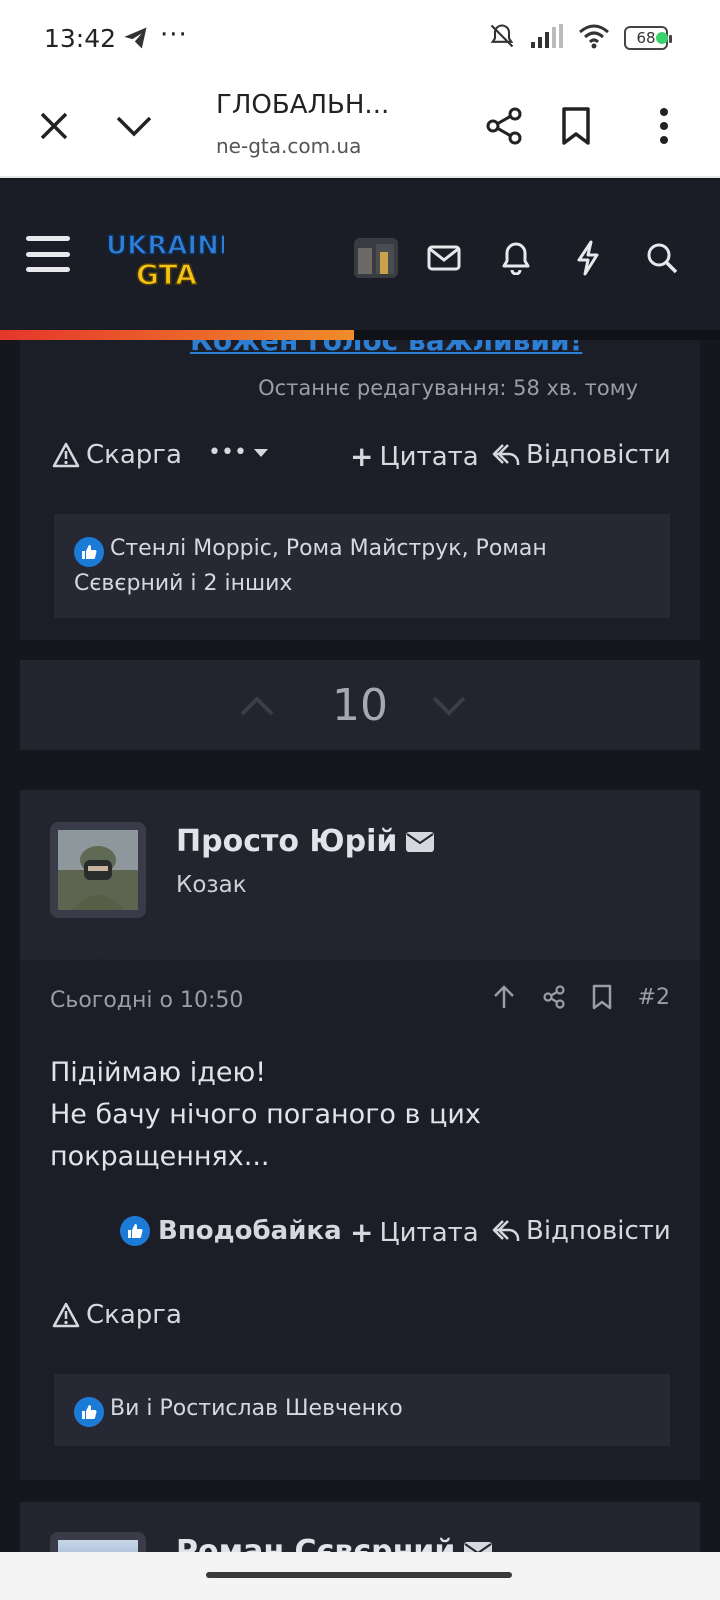  I want to click on more-options-button: •••, so click(238, 452).